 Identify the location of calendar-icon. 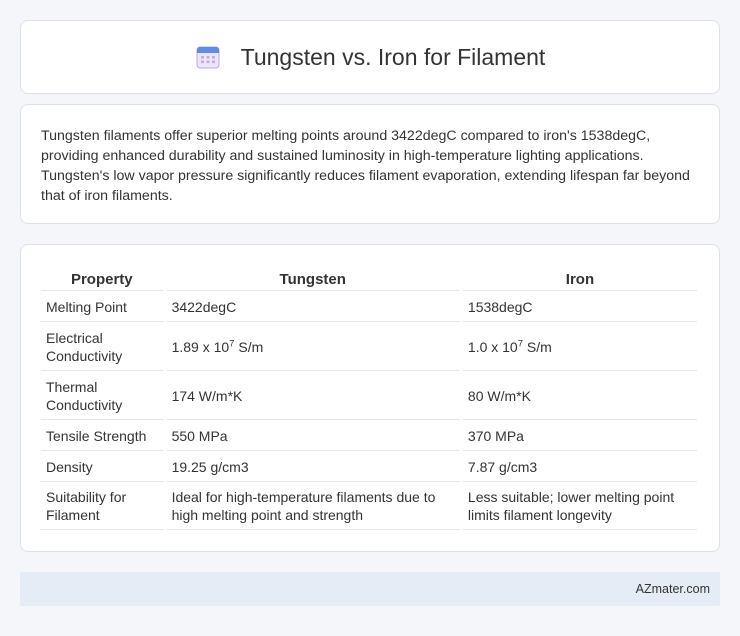
(208, 57).